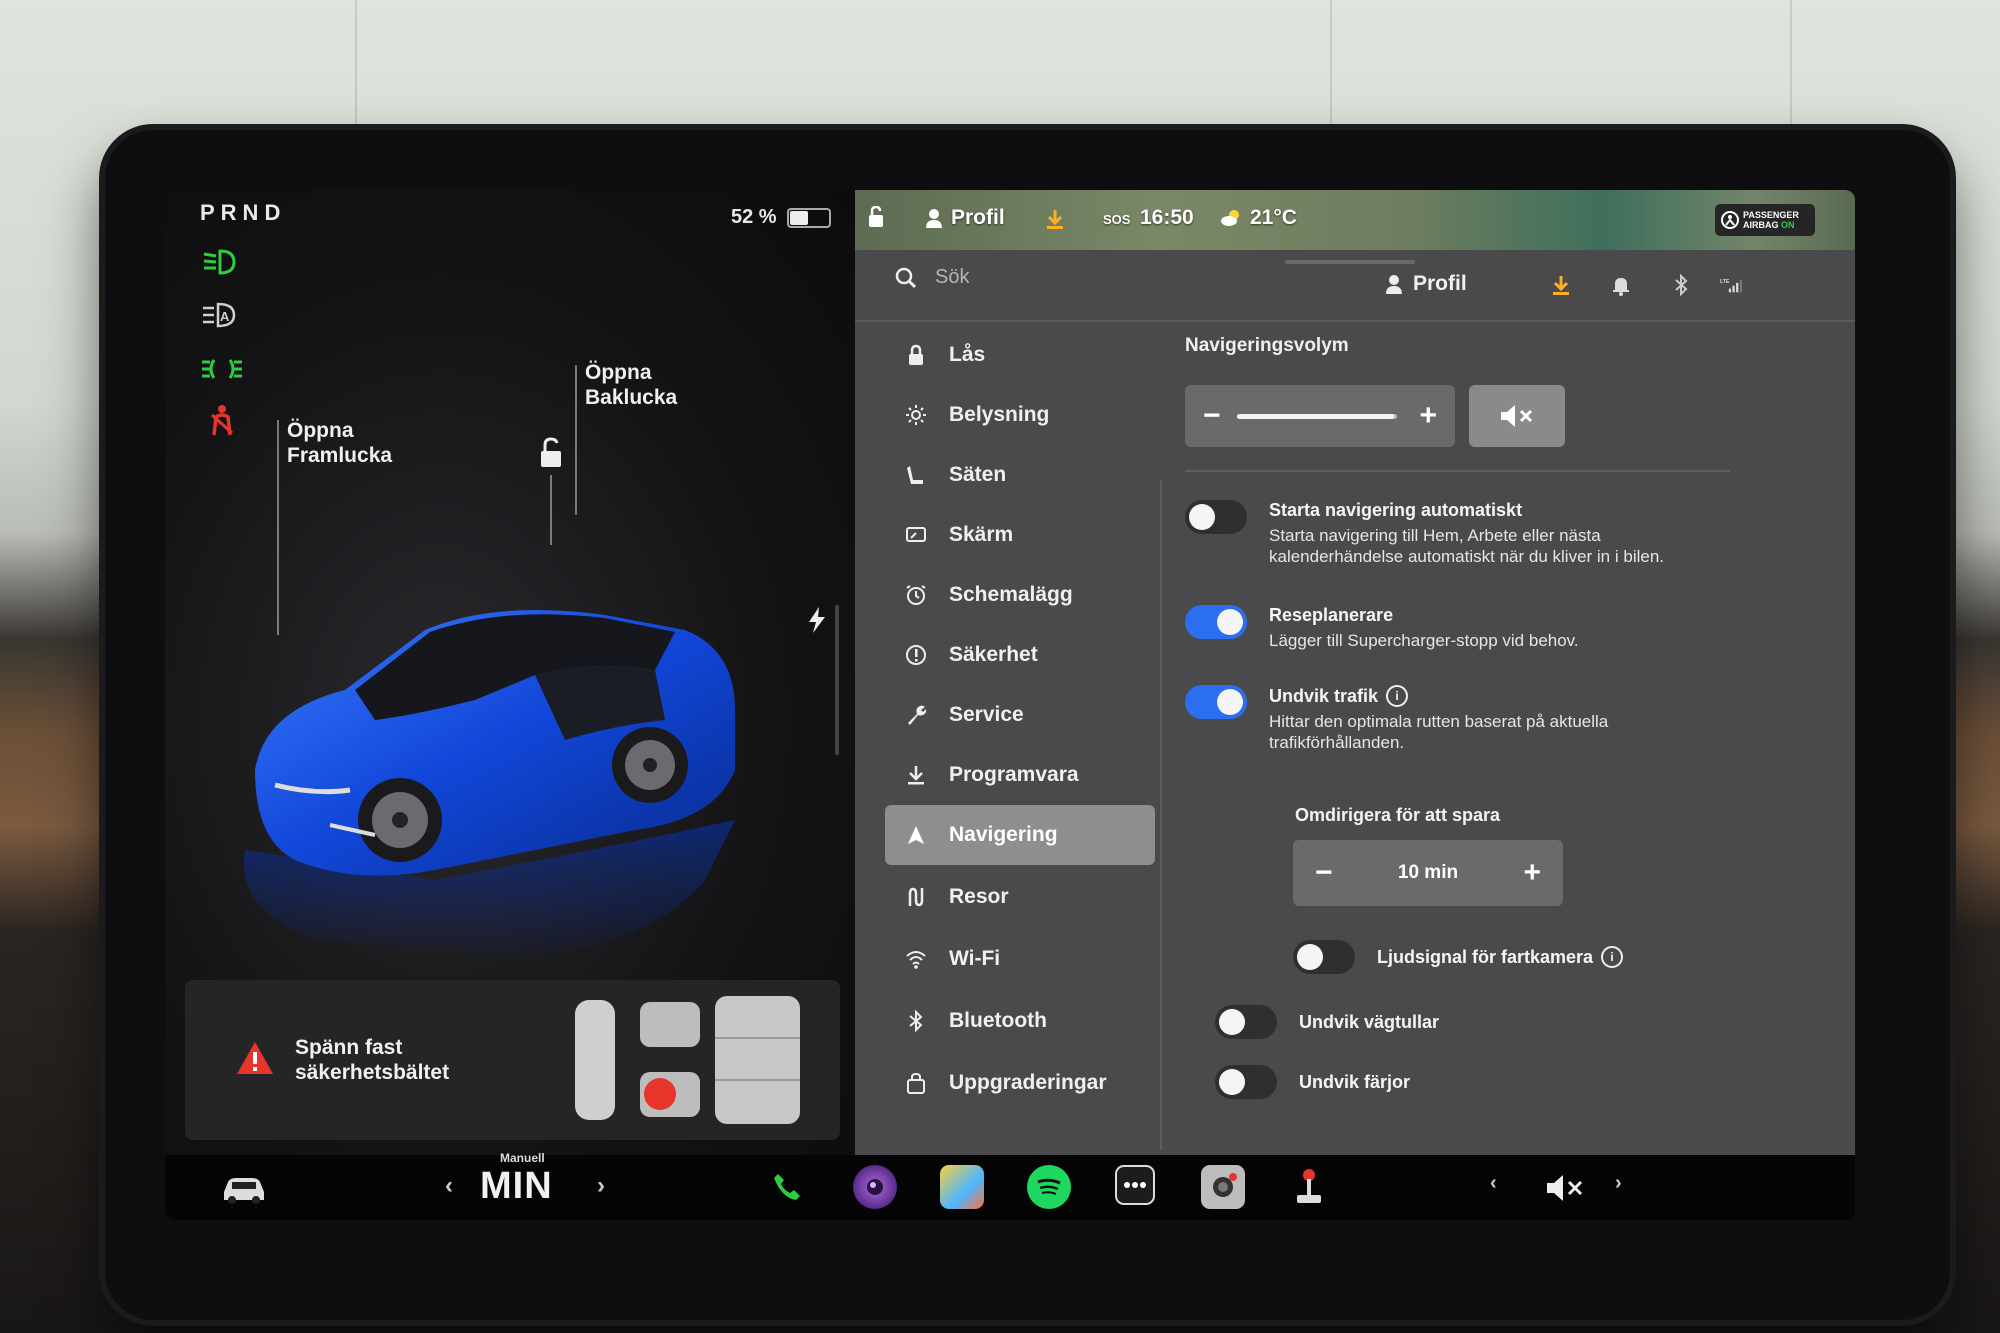 This screenshot has height=1333, width=2000. What do you see at coordinates (1020, 959) in the screenshot?
I see `menu-item-wi-fi: Wi-Fi` at bounding box center [1020, 959].